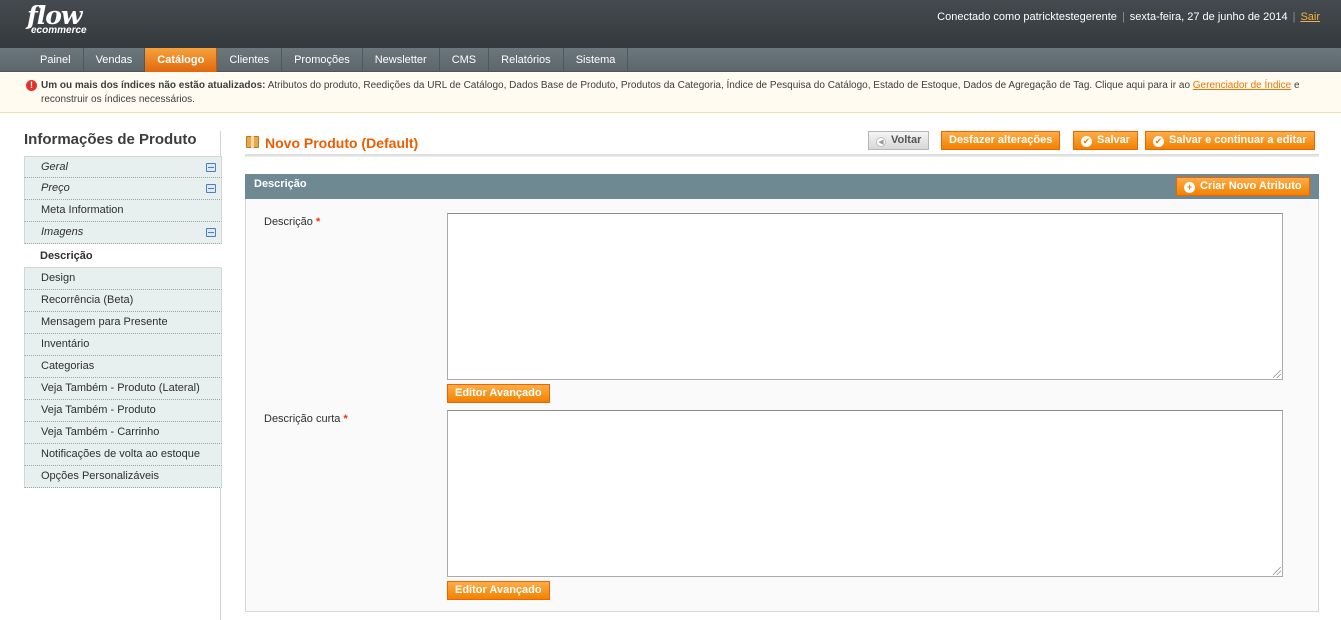 The height and width of the screenshot is (620, 1341). I want to click on tab-label: Design, so click(58, 278).